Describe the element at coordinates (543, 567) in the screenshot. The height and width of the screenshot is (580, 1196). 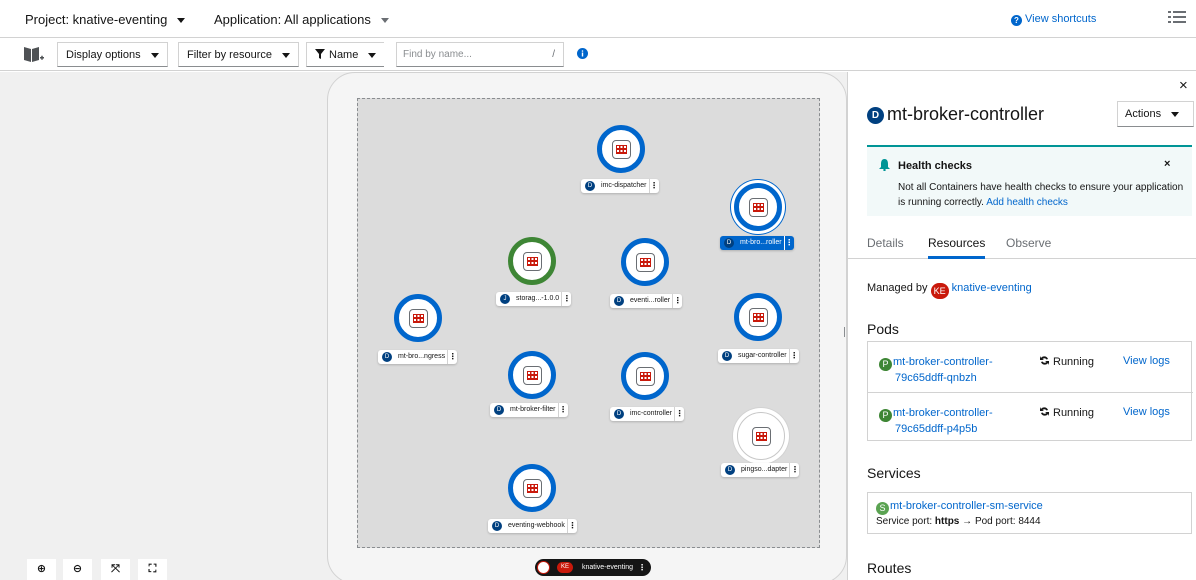
I see `application-icon` at that location.